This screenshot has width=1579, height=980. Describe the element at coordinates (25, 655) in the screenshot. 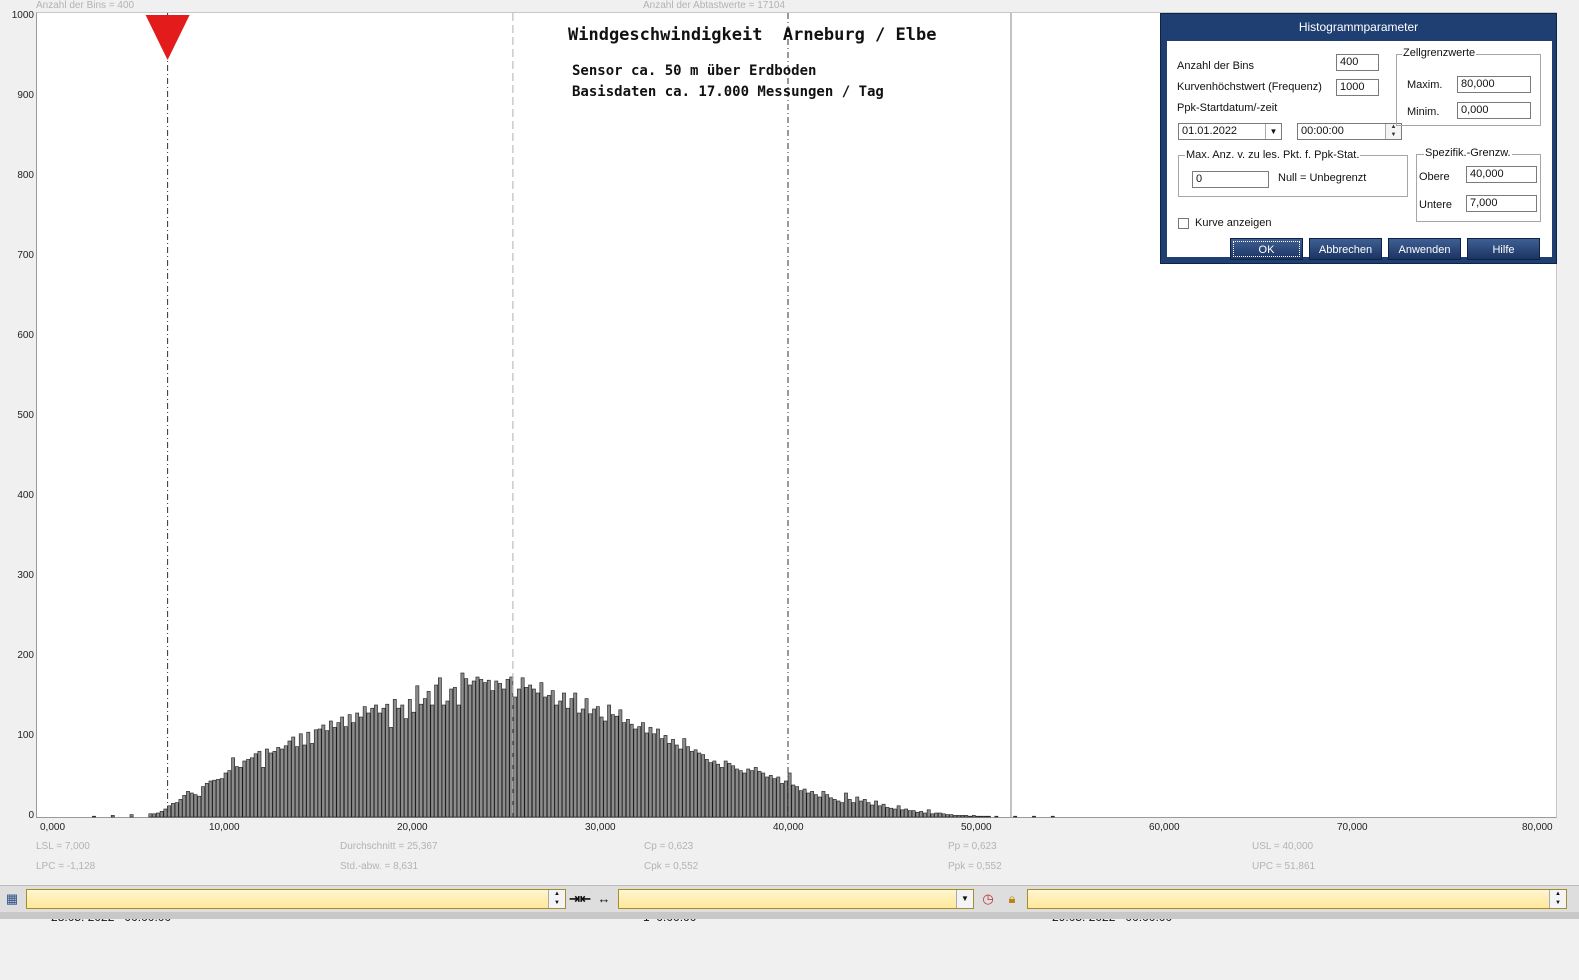

I see `y-tick-label: 200` at that location.